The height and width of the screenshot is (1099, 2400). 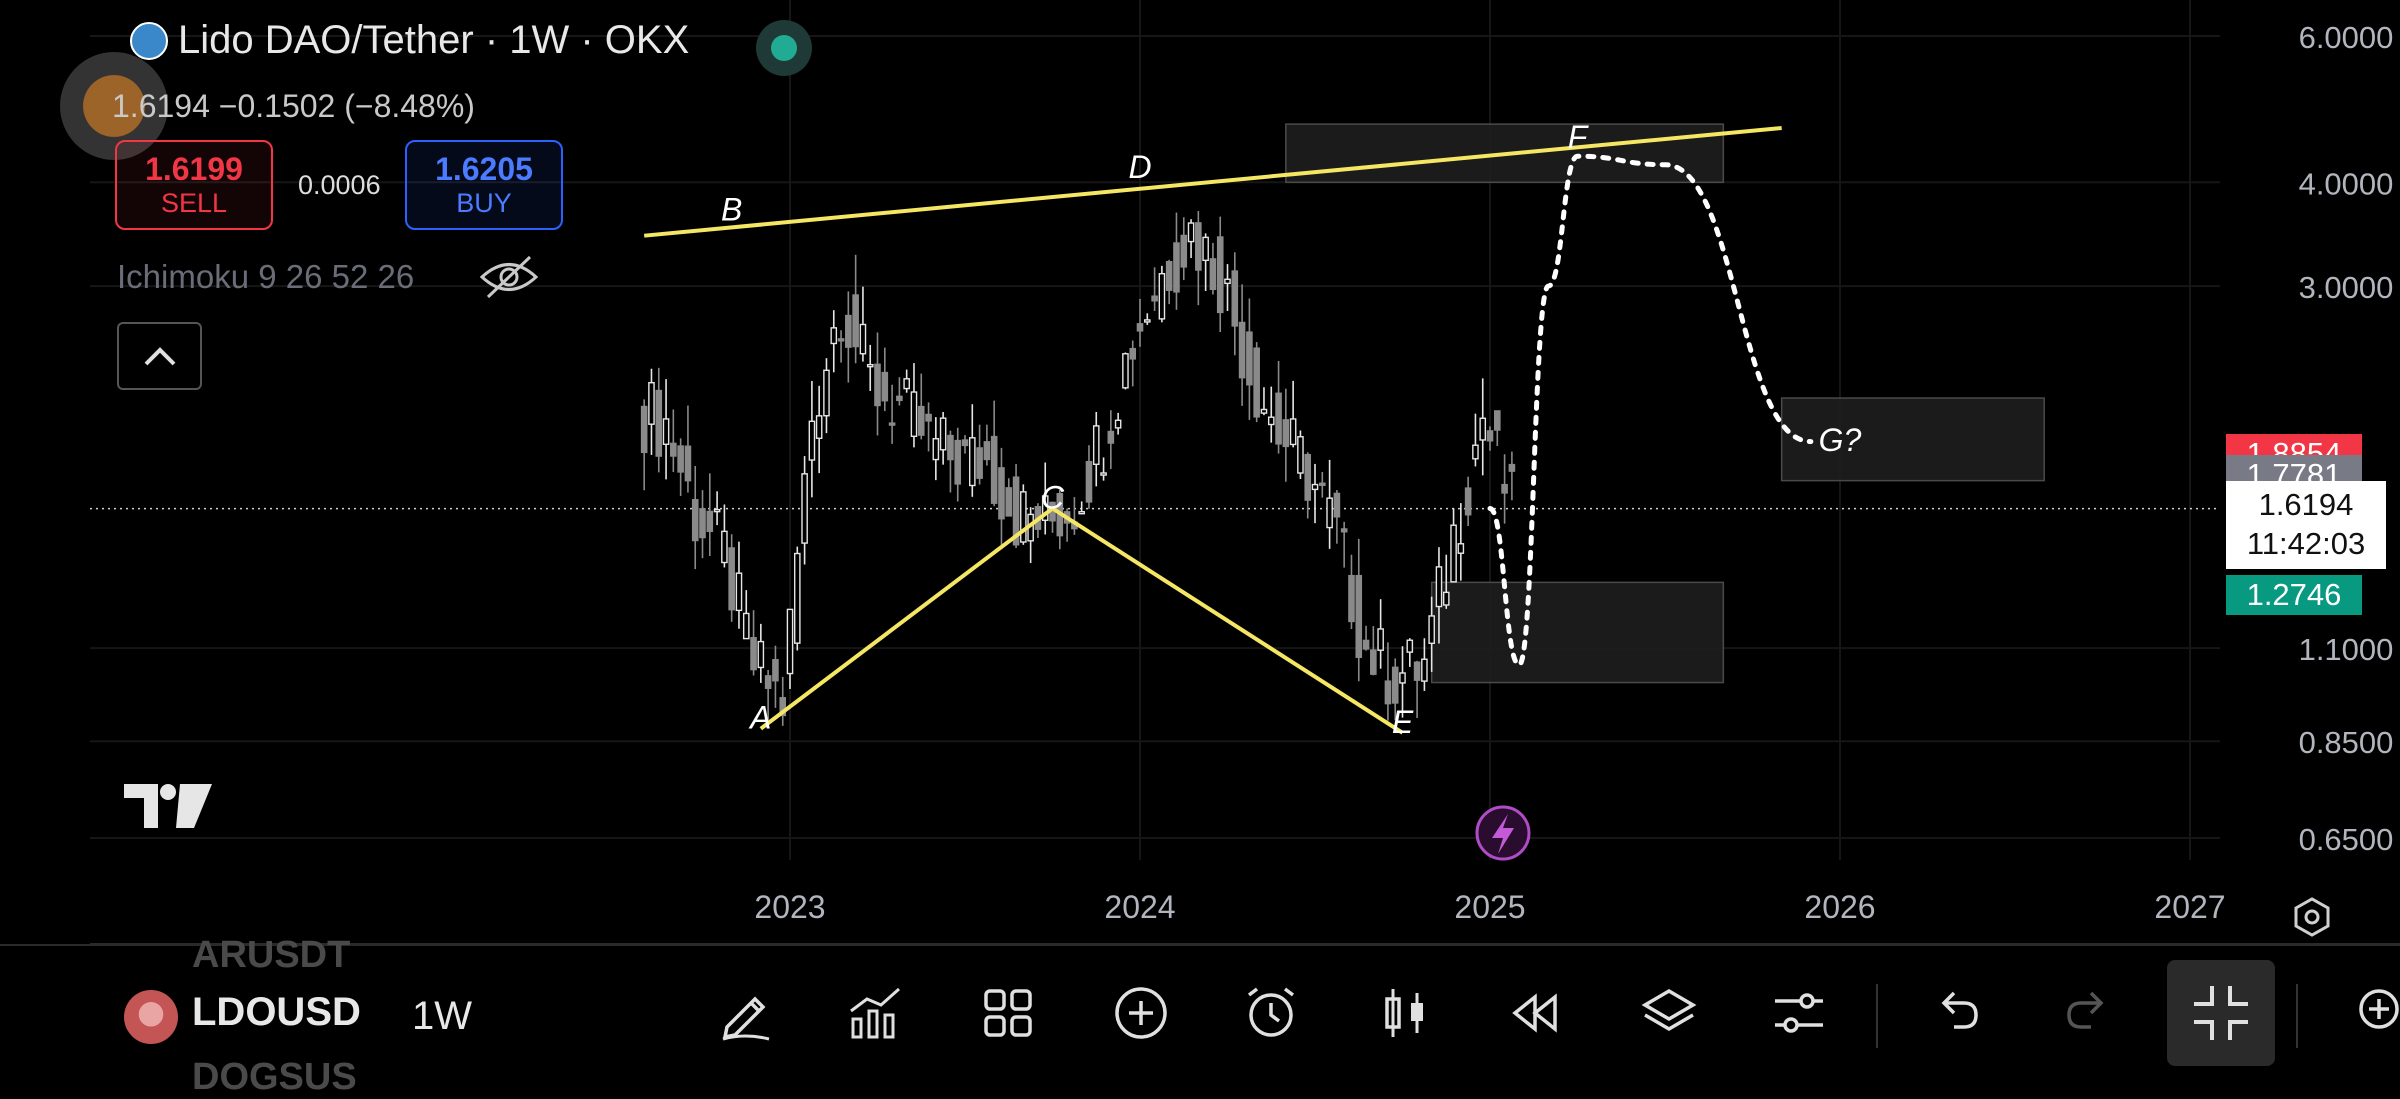 I want to click on object-tree-button, so click(x=1669, y=1013).